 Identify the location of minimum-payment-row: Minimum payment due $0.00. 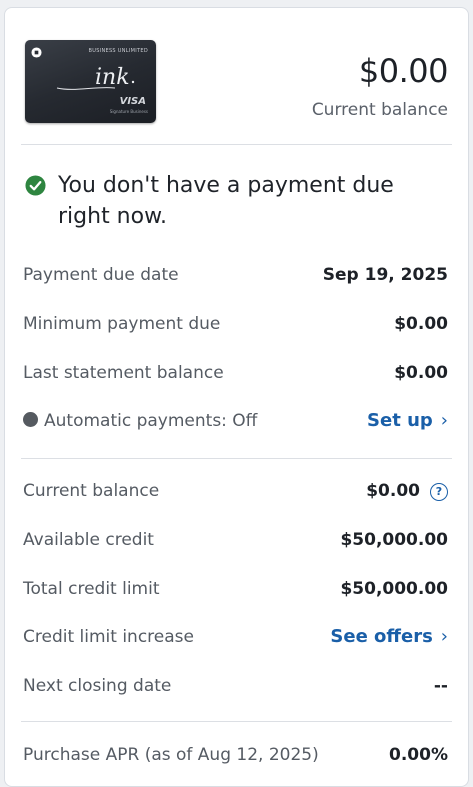
(235, 325).